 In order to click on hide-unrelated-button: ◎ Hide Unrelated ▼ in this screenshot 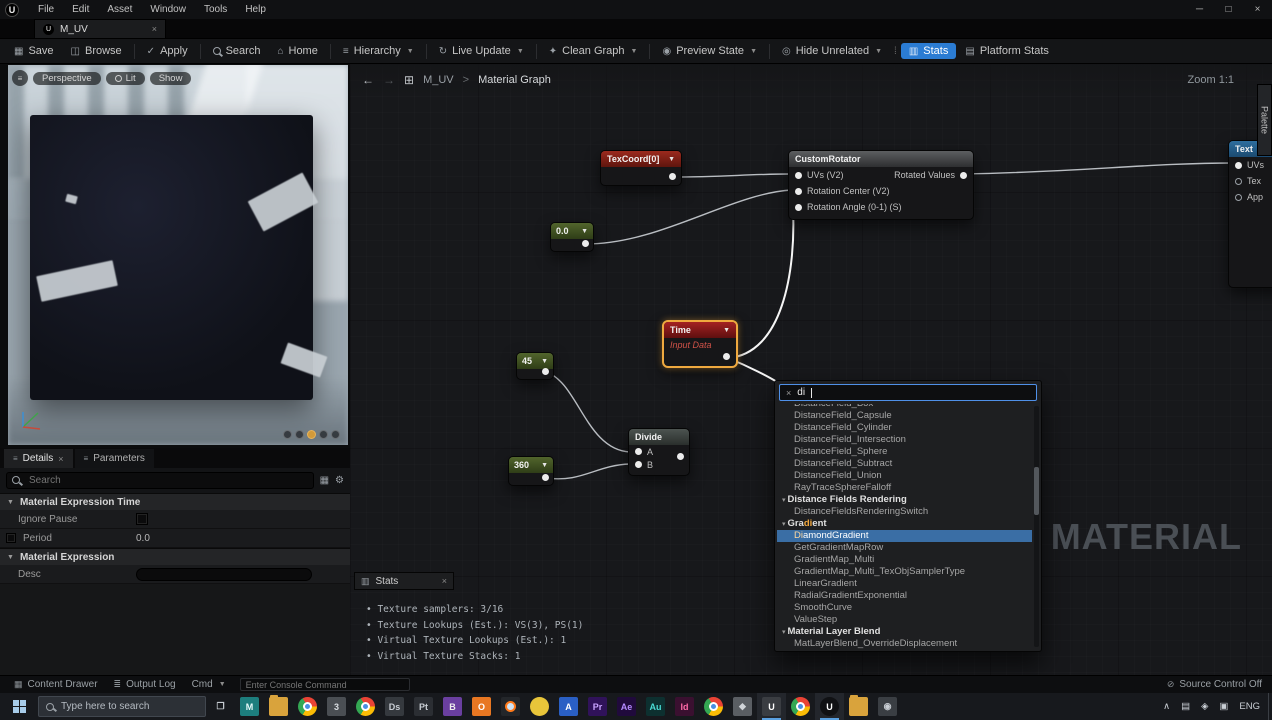, I will do `click(832, 51)`.